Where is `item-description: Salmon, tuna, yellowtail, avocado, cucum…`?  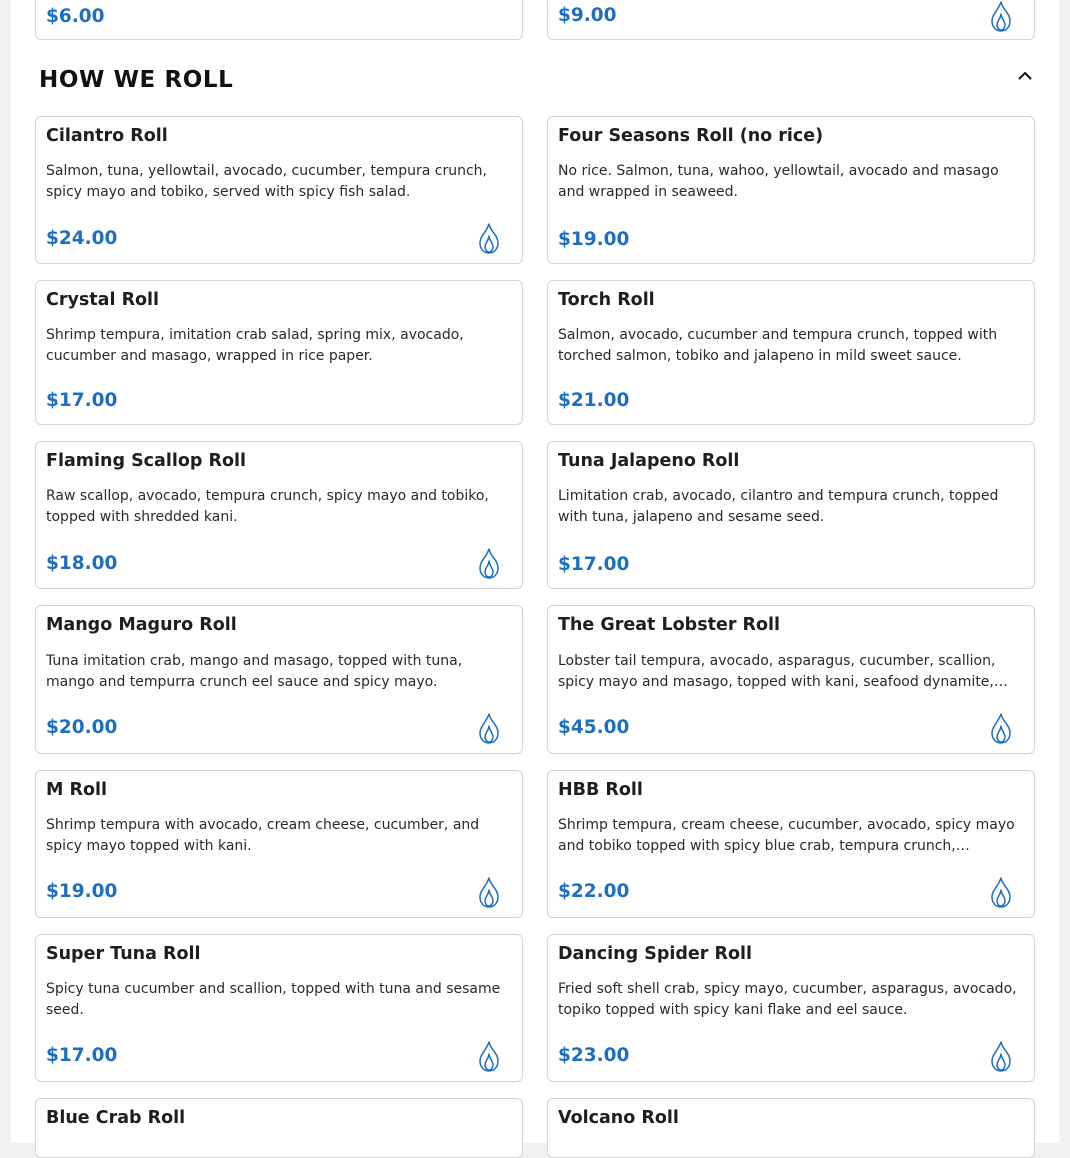
item-description: Salmon, tuna, yellowtail, avocado, cucum… is located at coordinates (266, 181).